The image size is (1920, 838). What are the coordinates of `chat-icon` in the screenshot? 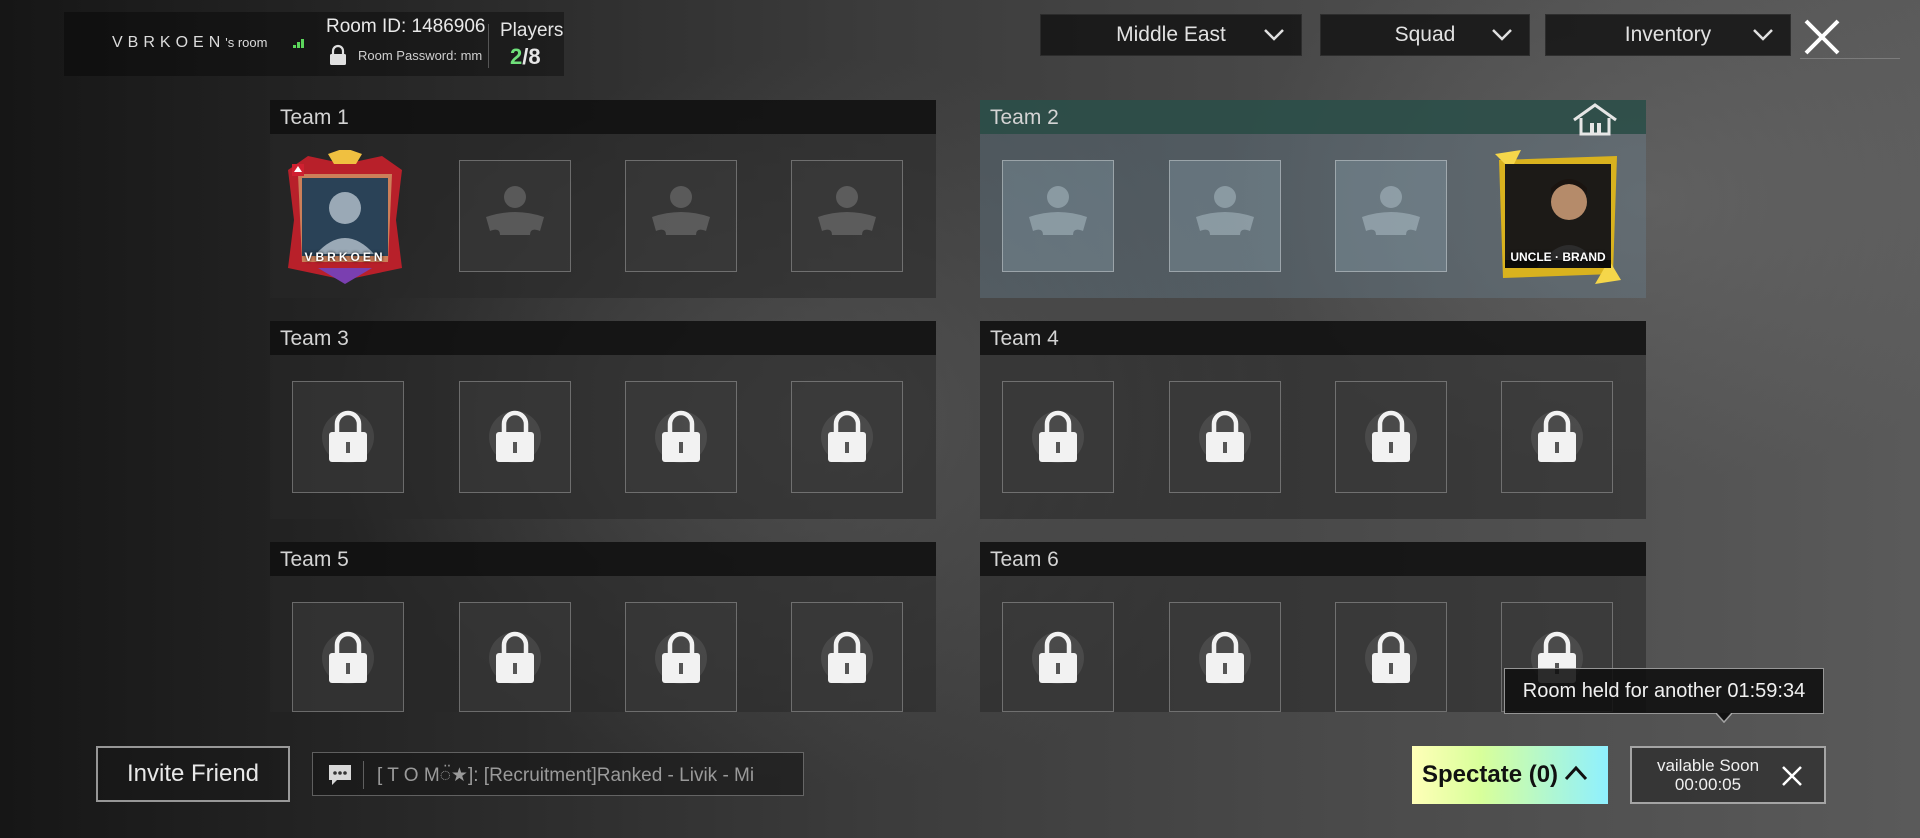 It's located at (340, 775).